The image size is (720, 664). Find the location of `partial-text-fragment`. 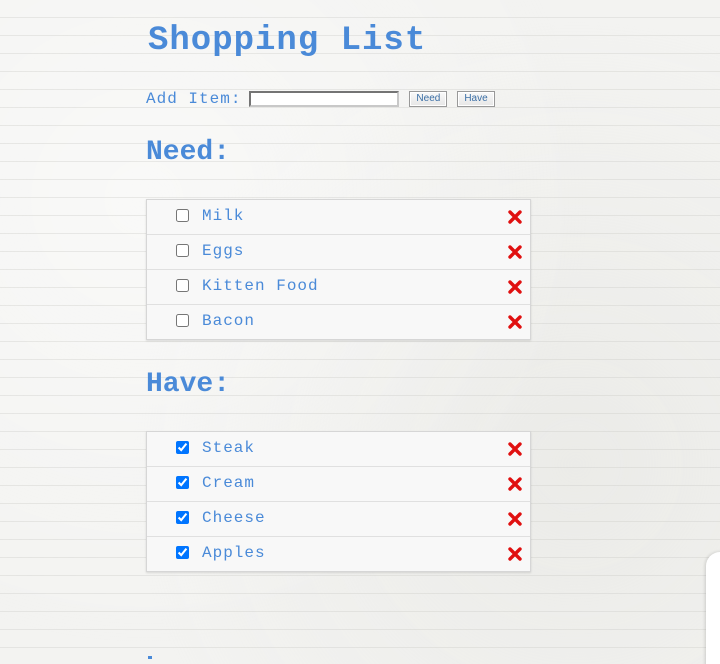

partial-text-fragment is located at coordinates (150, 657).